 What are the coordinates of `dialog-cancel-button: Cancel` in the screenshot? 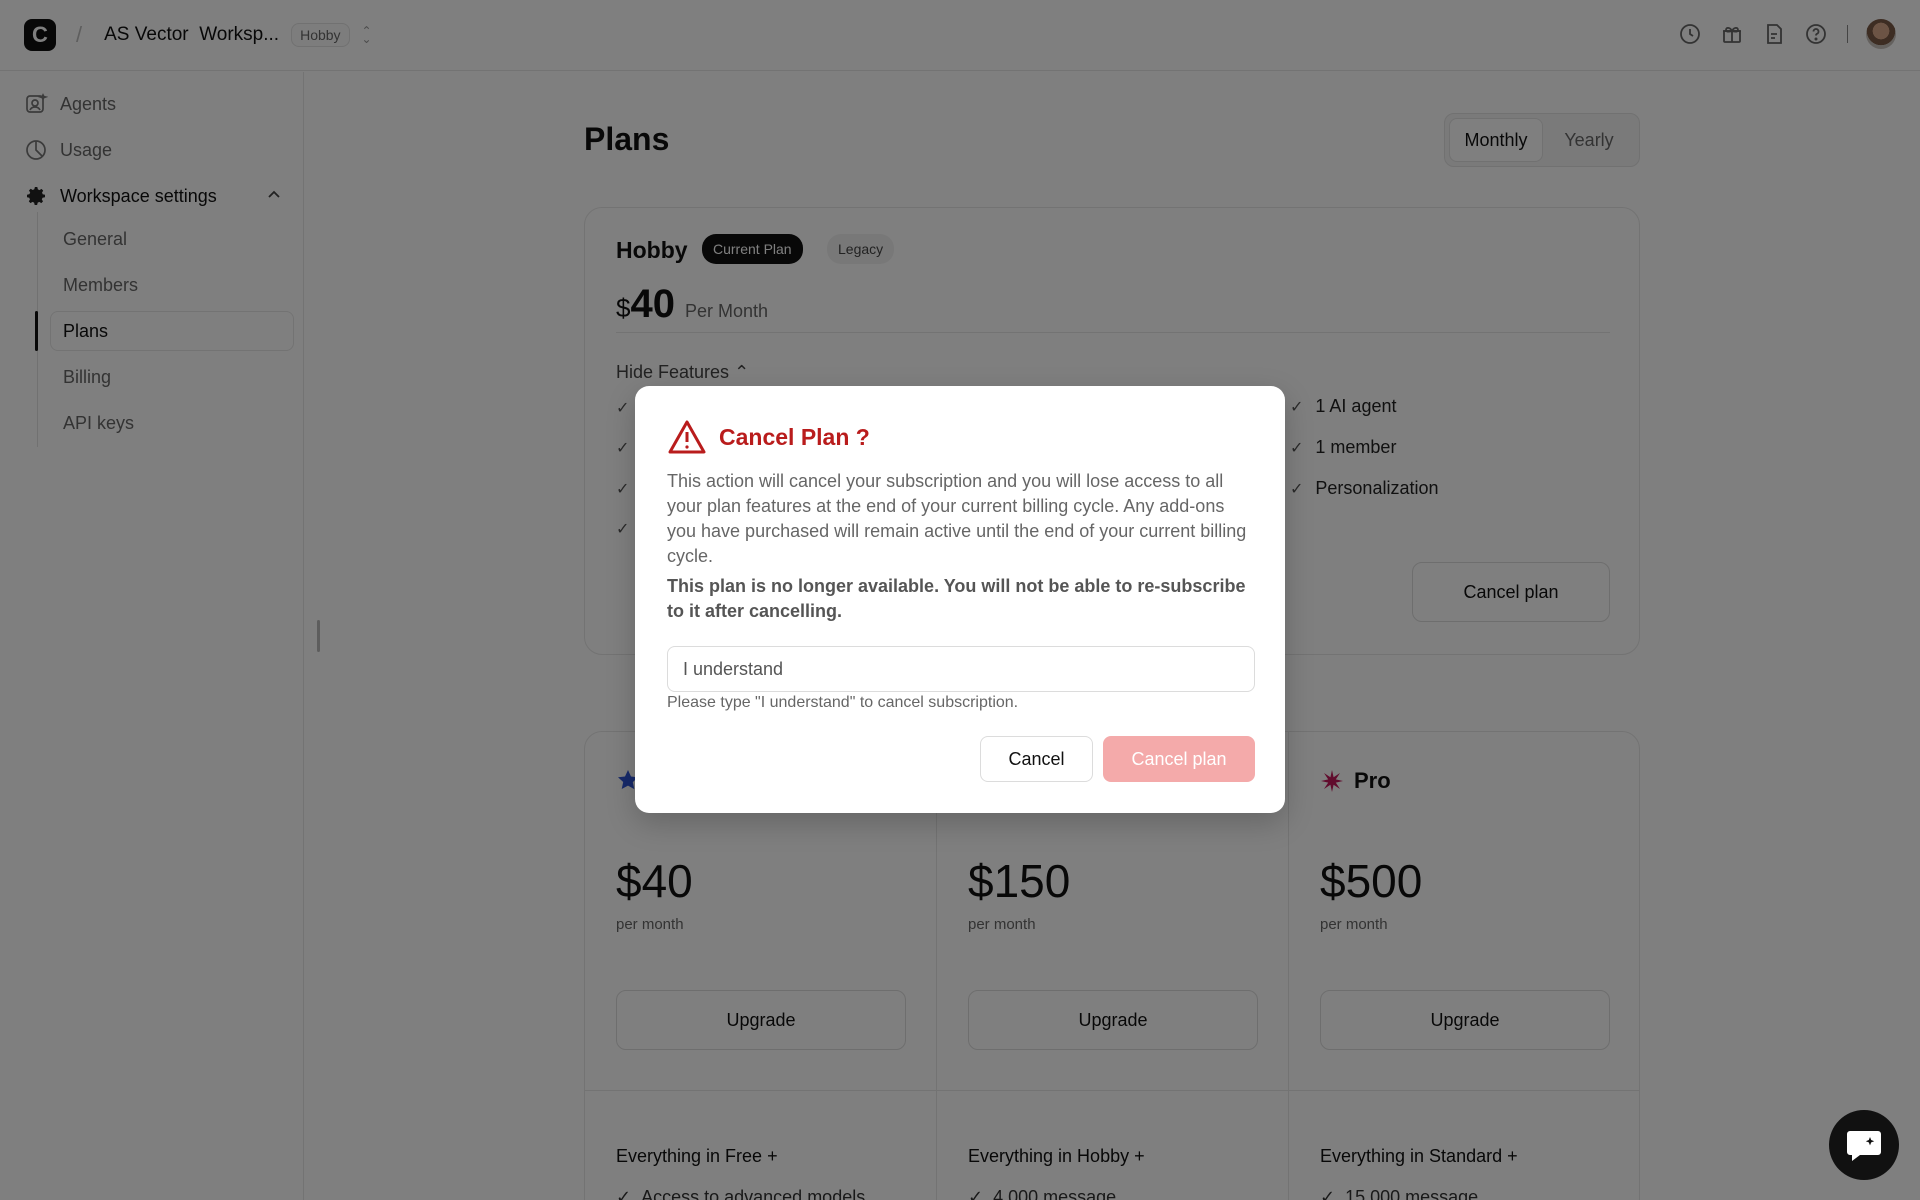 It's located at (1036, 759).